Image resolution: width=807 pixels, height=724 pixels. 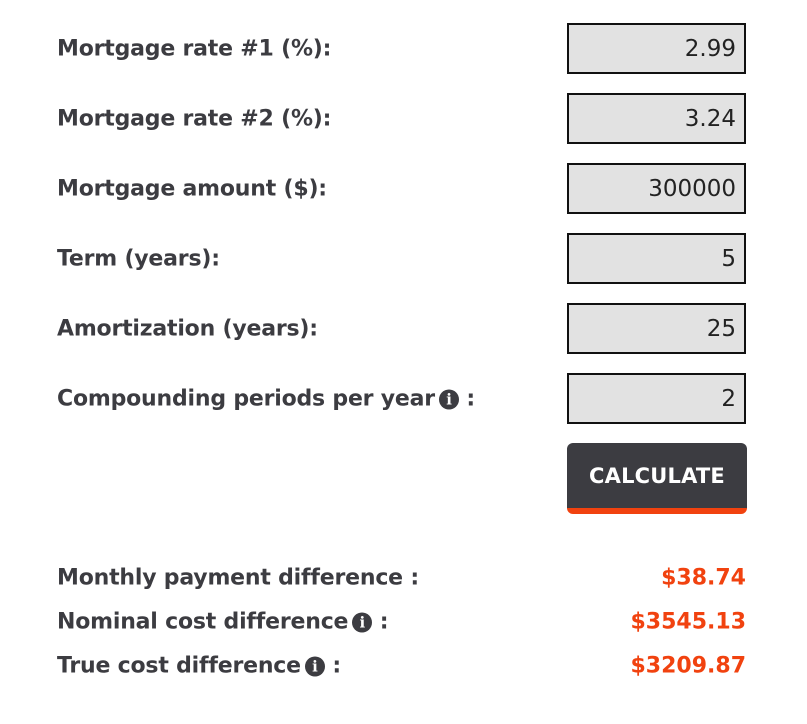 I want to click on amortization-label: Amortization (years):, so click(x=187, y=329).